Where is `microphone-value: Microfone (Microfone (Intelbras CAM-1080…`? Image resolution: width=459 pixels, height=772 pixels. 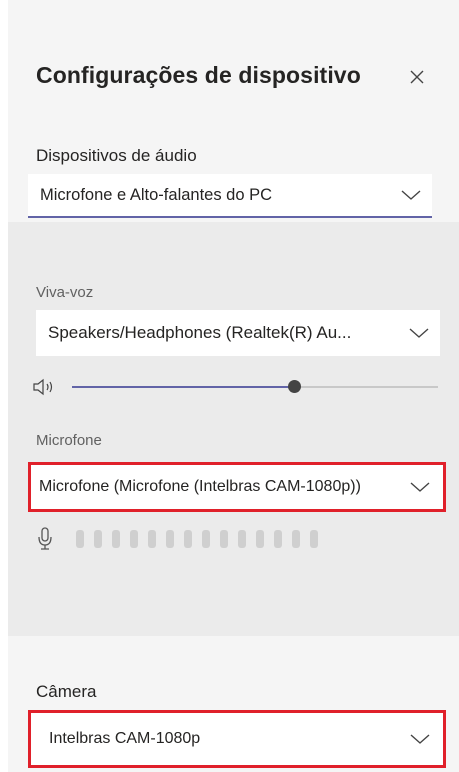
microphone-value: Microfone (Microfone (Intelbras CAM-1080… is located at coordinates (200, 486).